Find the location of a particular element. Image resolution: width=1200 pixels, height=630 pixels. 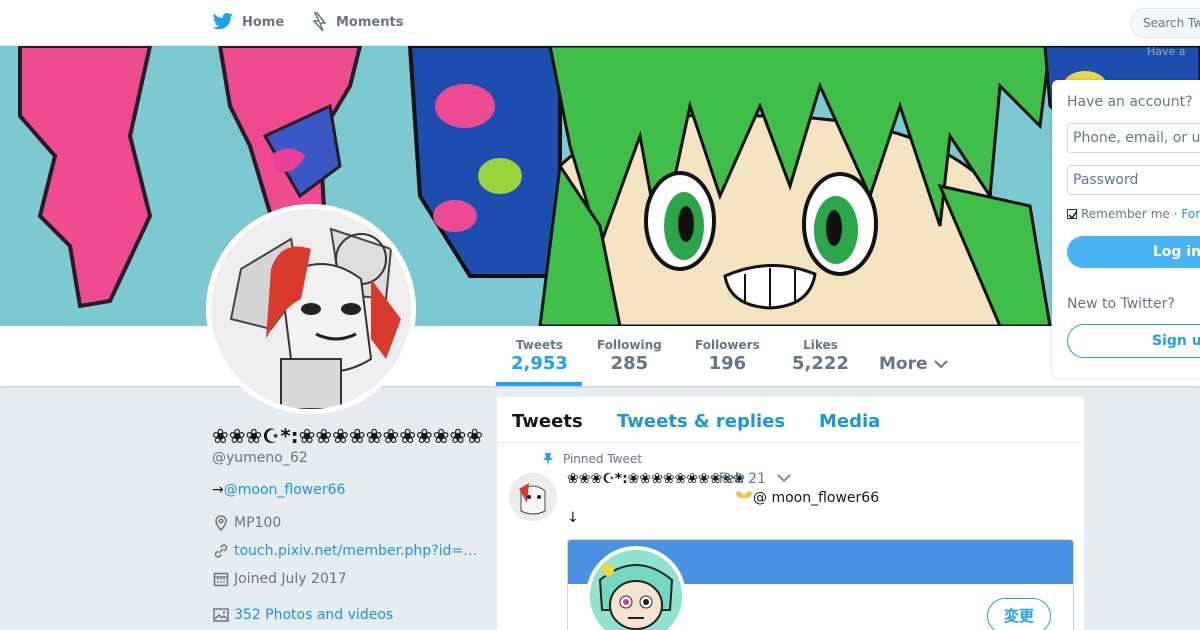

link-icon is located at coordinates (221, 551).